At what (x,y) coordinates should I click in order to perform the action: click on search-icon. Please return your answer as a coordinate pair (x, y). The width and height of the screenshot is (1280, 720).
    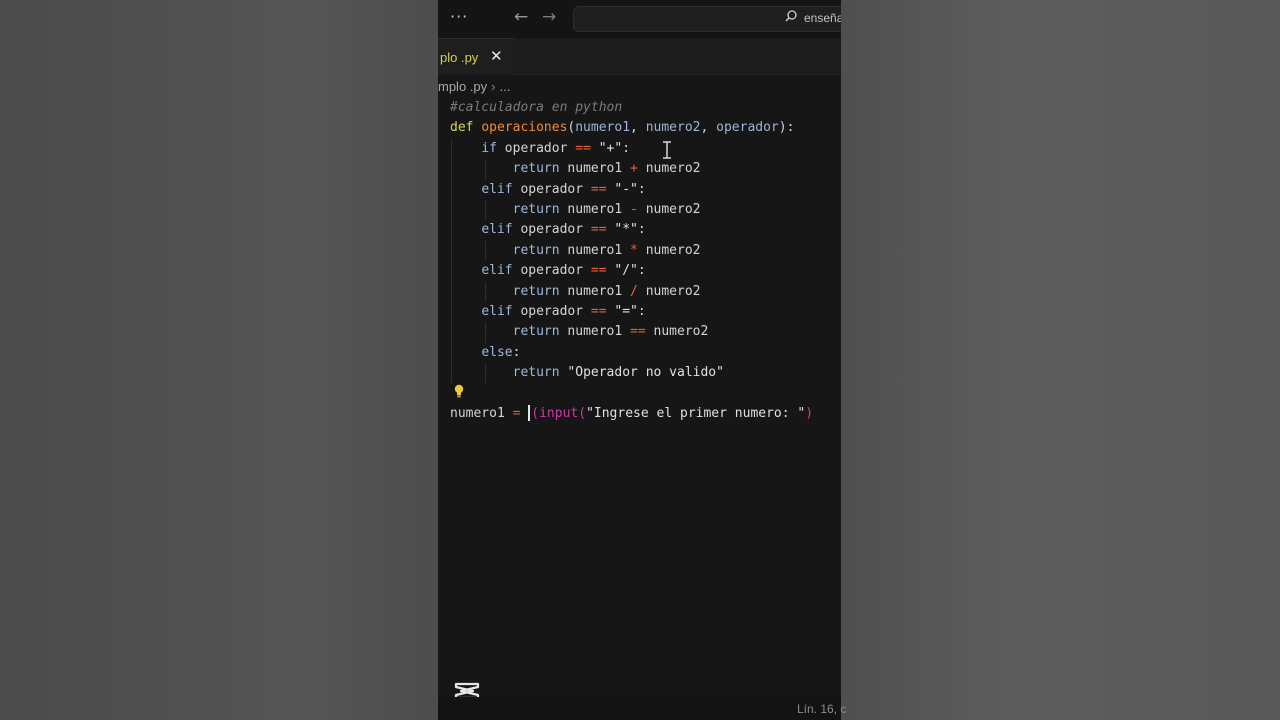
    Looking at the image, I should click on (791, 16).